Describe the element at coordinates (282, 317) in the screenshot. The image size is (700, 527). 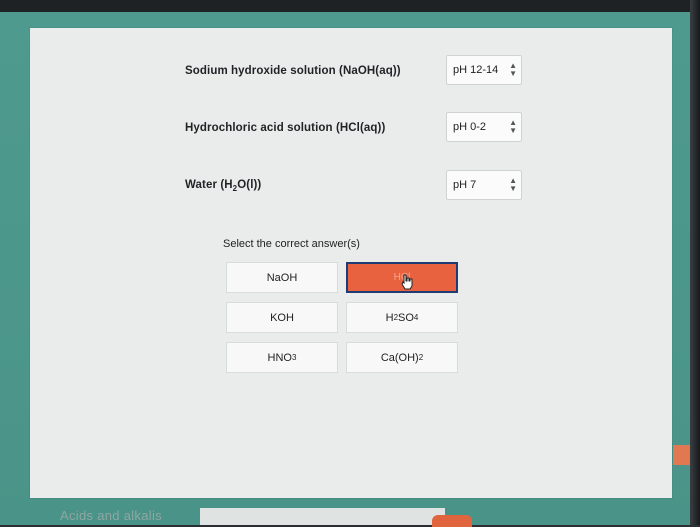
I see `answer-button-koh: KOH` at that location.